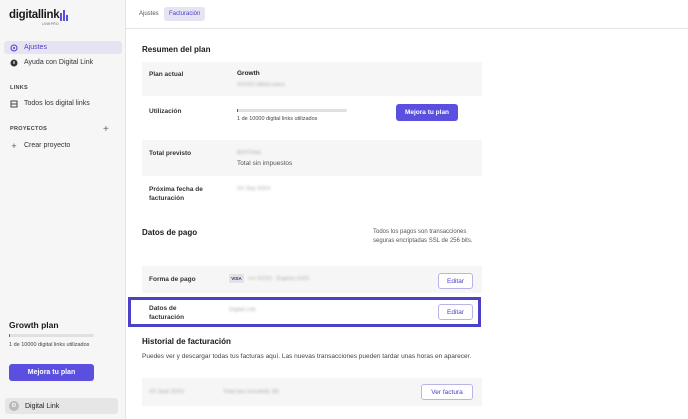  I want to click on sidebar-item-ajustes: Ajustes, so click(63, 47).